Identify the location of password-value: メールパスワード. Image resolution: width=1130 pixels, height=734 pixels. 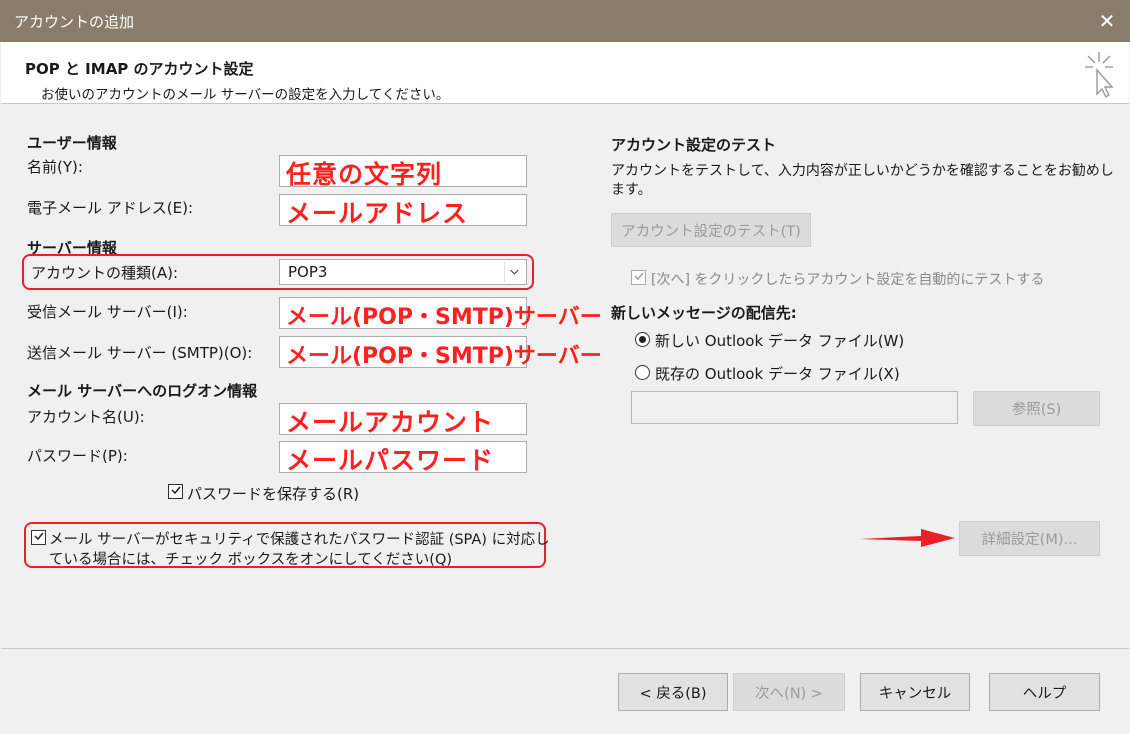
(390, 460).